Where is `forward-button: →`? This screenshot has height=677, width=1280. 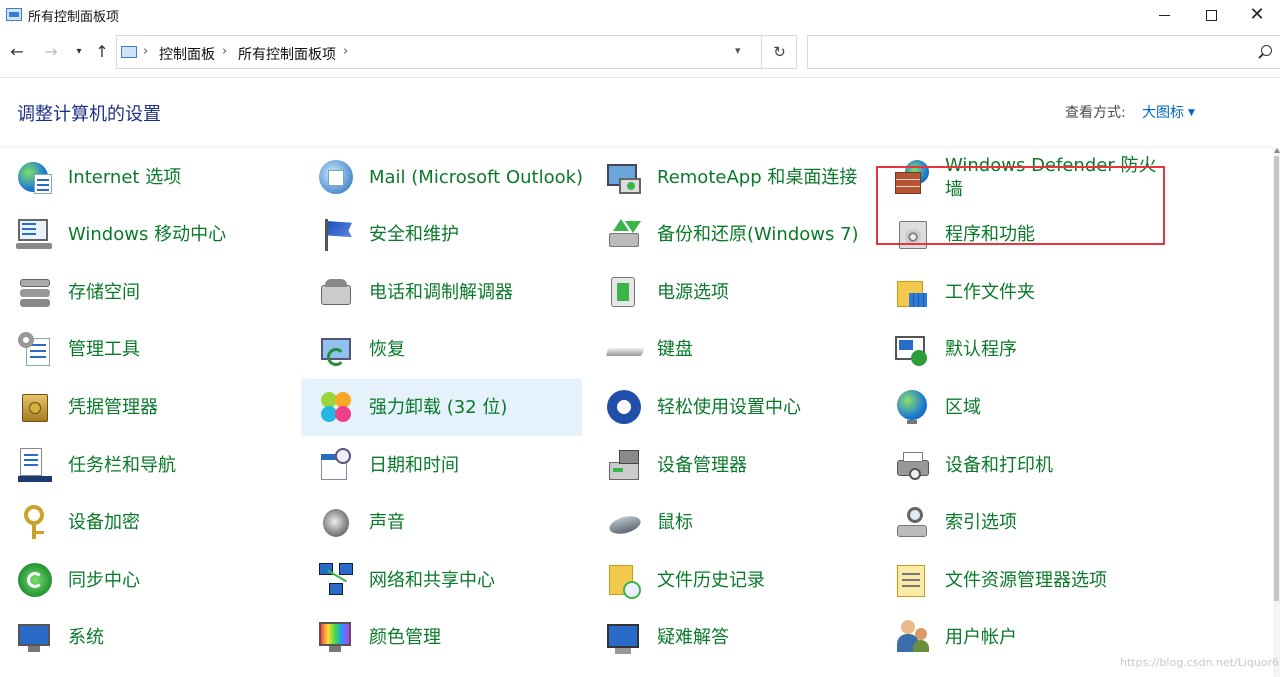 forward-button: → is located at coordinates (51, 52).